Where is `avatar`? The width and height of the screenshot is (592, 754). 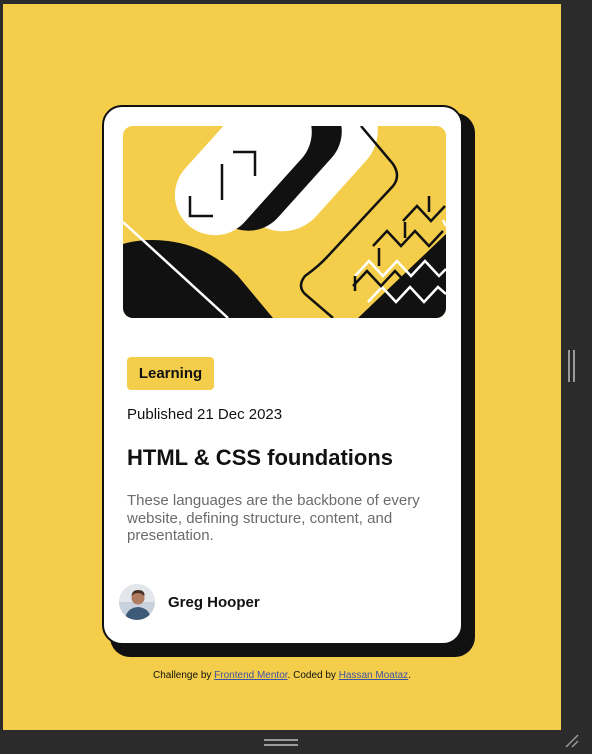
avatar is located at coordinates (137, 602).